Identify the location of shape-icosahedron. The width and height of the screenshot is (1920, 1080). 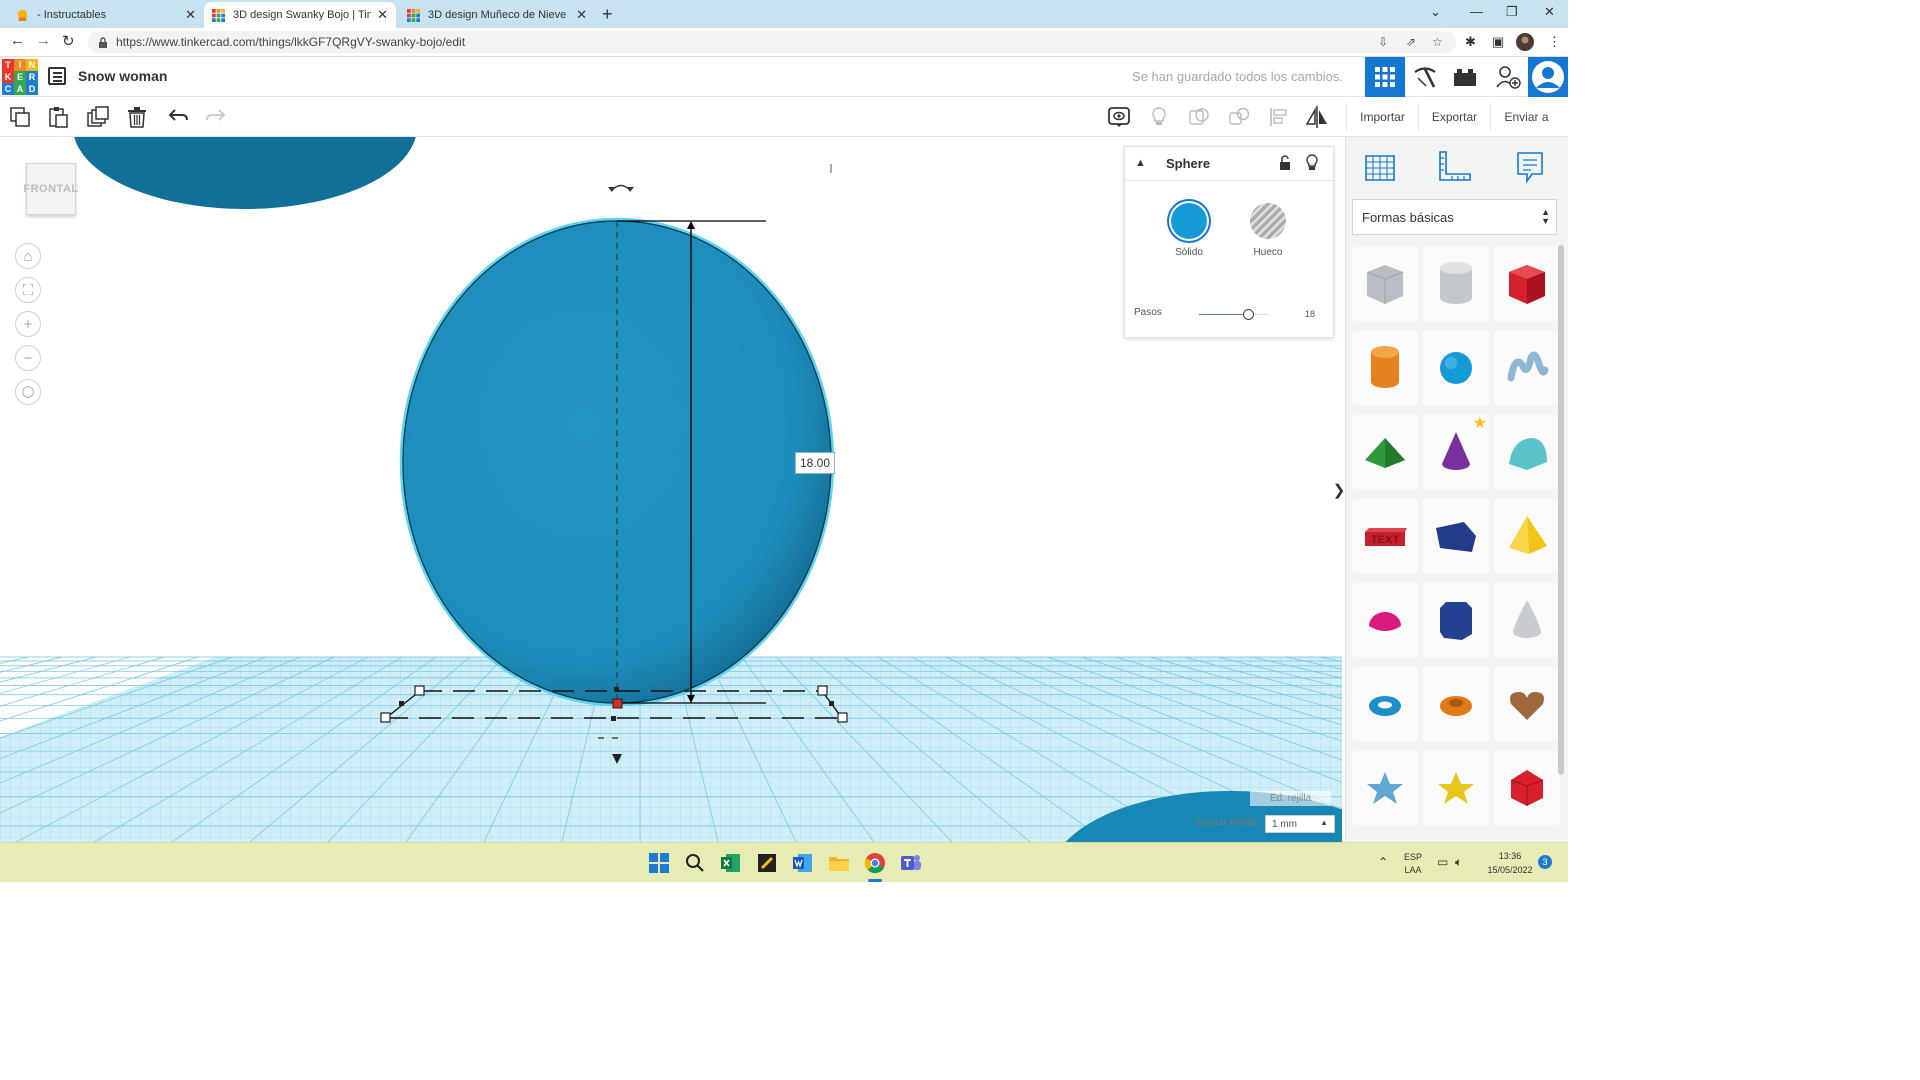
(1527, 788).